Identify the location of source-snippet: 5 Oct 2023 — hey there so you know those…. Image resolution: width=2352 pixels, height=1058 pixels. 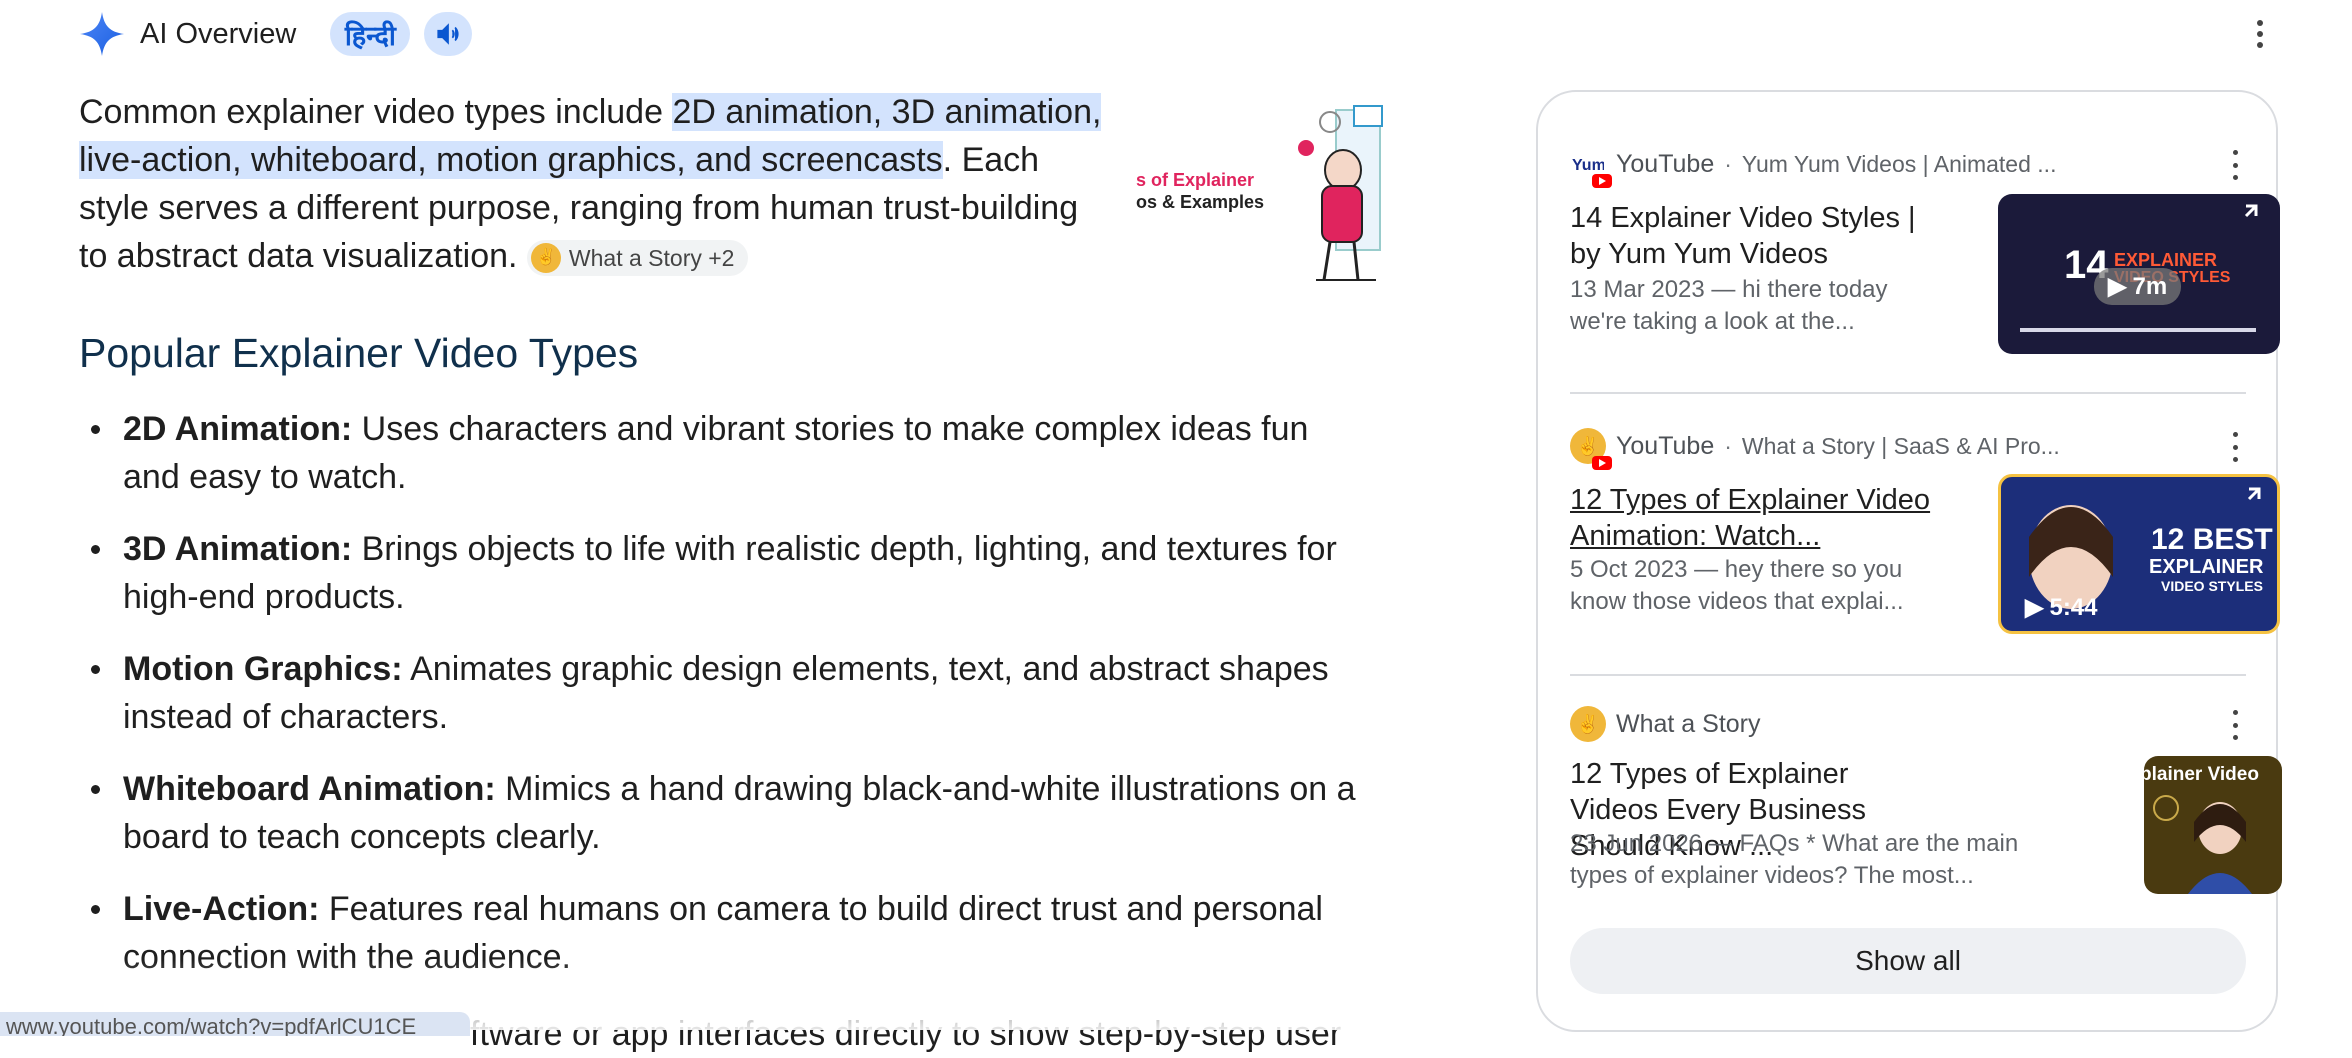
(1737, 585).